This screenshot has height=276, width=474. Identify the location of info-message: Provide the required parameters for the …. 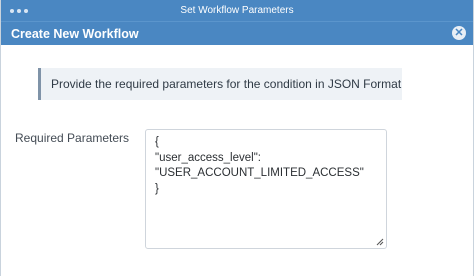
(226, 84).